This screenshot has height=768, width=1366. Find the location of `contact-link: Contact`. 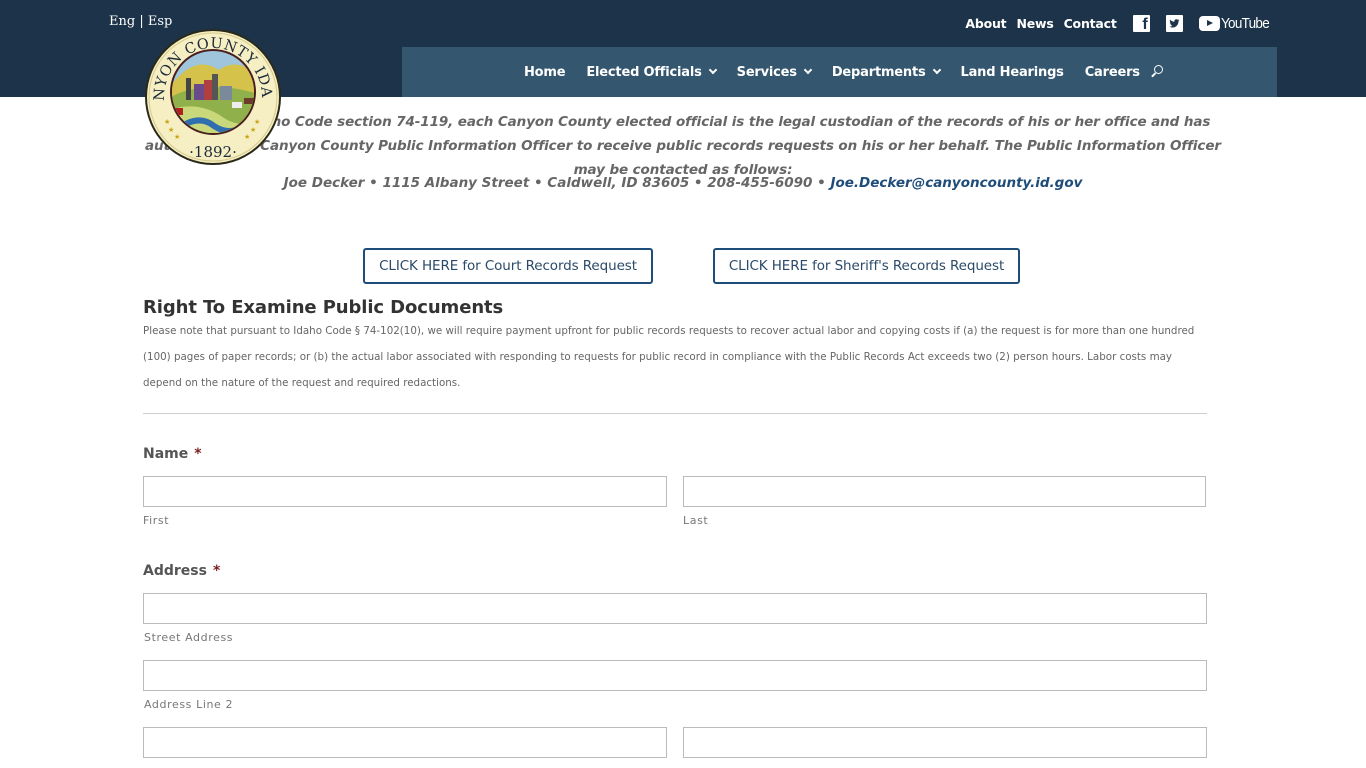

contact-link: Contact is located at coordinates (1090, 23).